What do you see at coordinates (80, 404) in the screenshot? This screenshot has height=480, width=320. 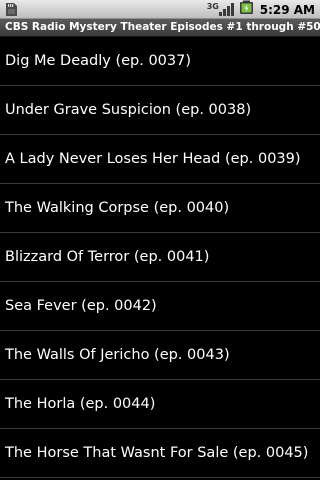 I see `episode-title: The Horla (ep. 0044)` at bounding box center [80, 404].